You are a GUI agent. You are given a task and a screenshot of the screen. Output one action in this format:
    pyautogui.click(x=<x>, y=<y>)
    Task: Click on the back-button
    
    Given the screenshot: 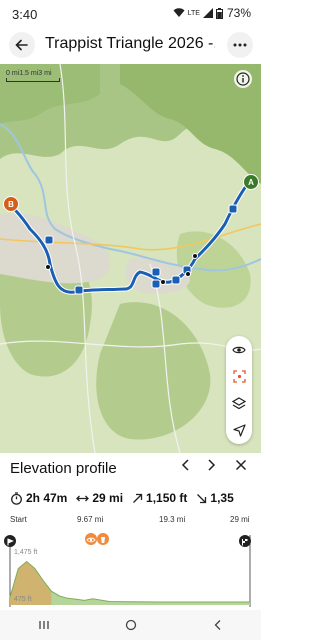 What is the action you would take?
    pyautogui.click(x=22, y=45)
    